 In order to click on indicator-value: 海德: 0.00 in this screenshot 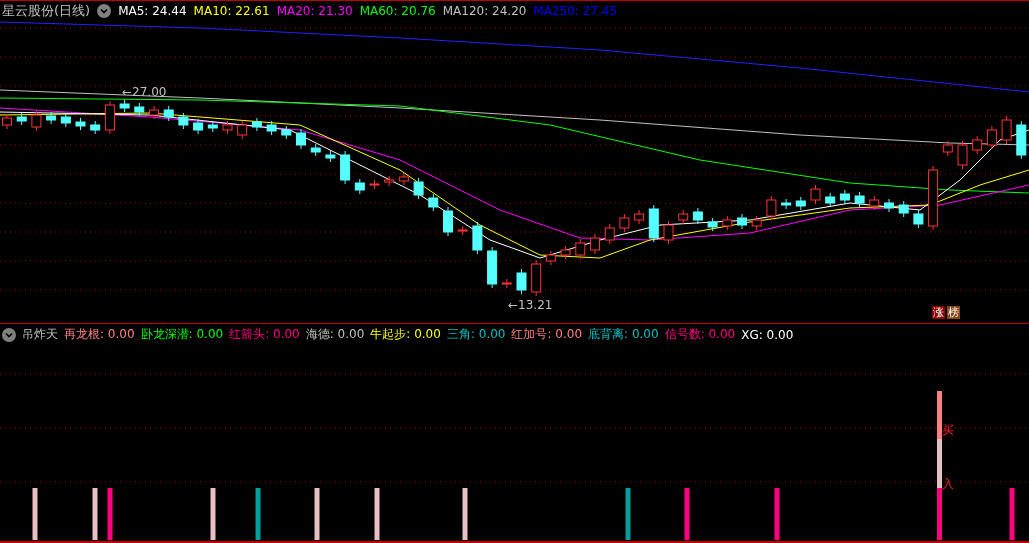, I will do `click(335, 334)`.